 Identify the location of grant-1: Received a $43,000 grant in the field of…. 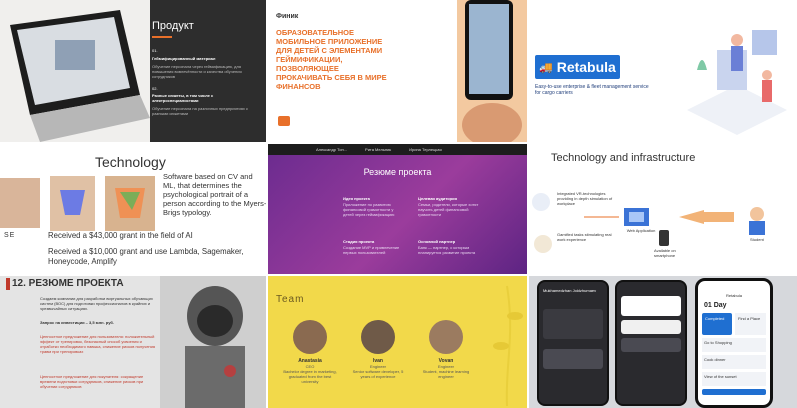
(120, 235).